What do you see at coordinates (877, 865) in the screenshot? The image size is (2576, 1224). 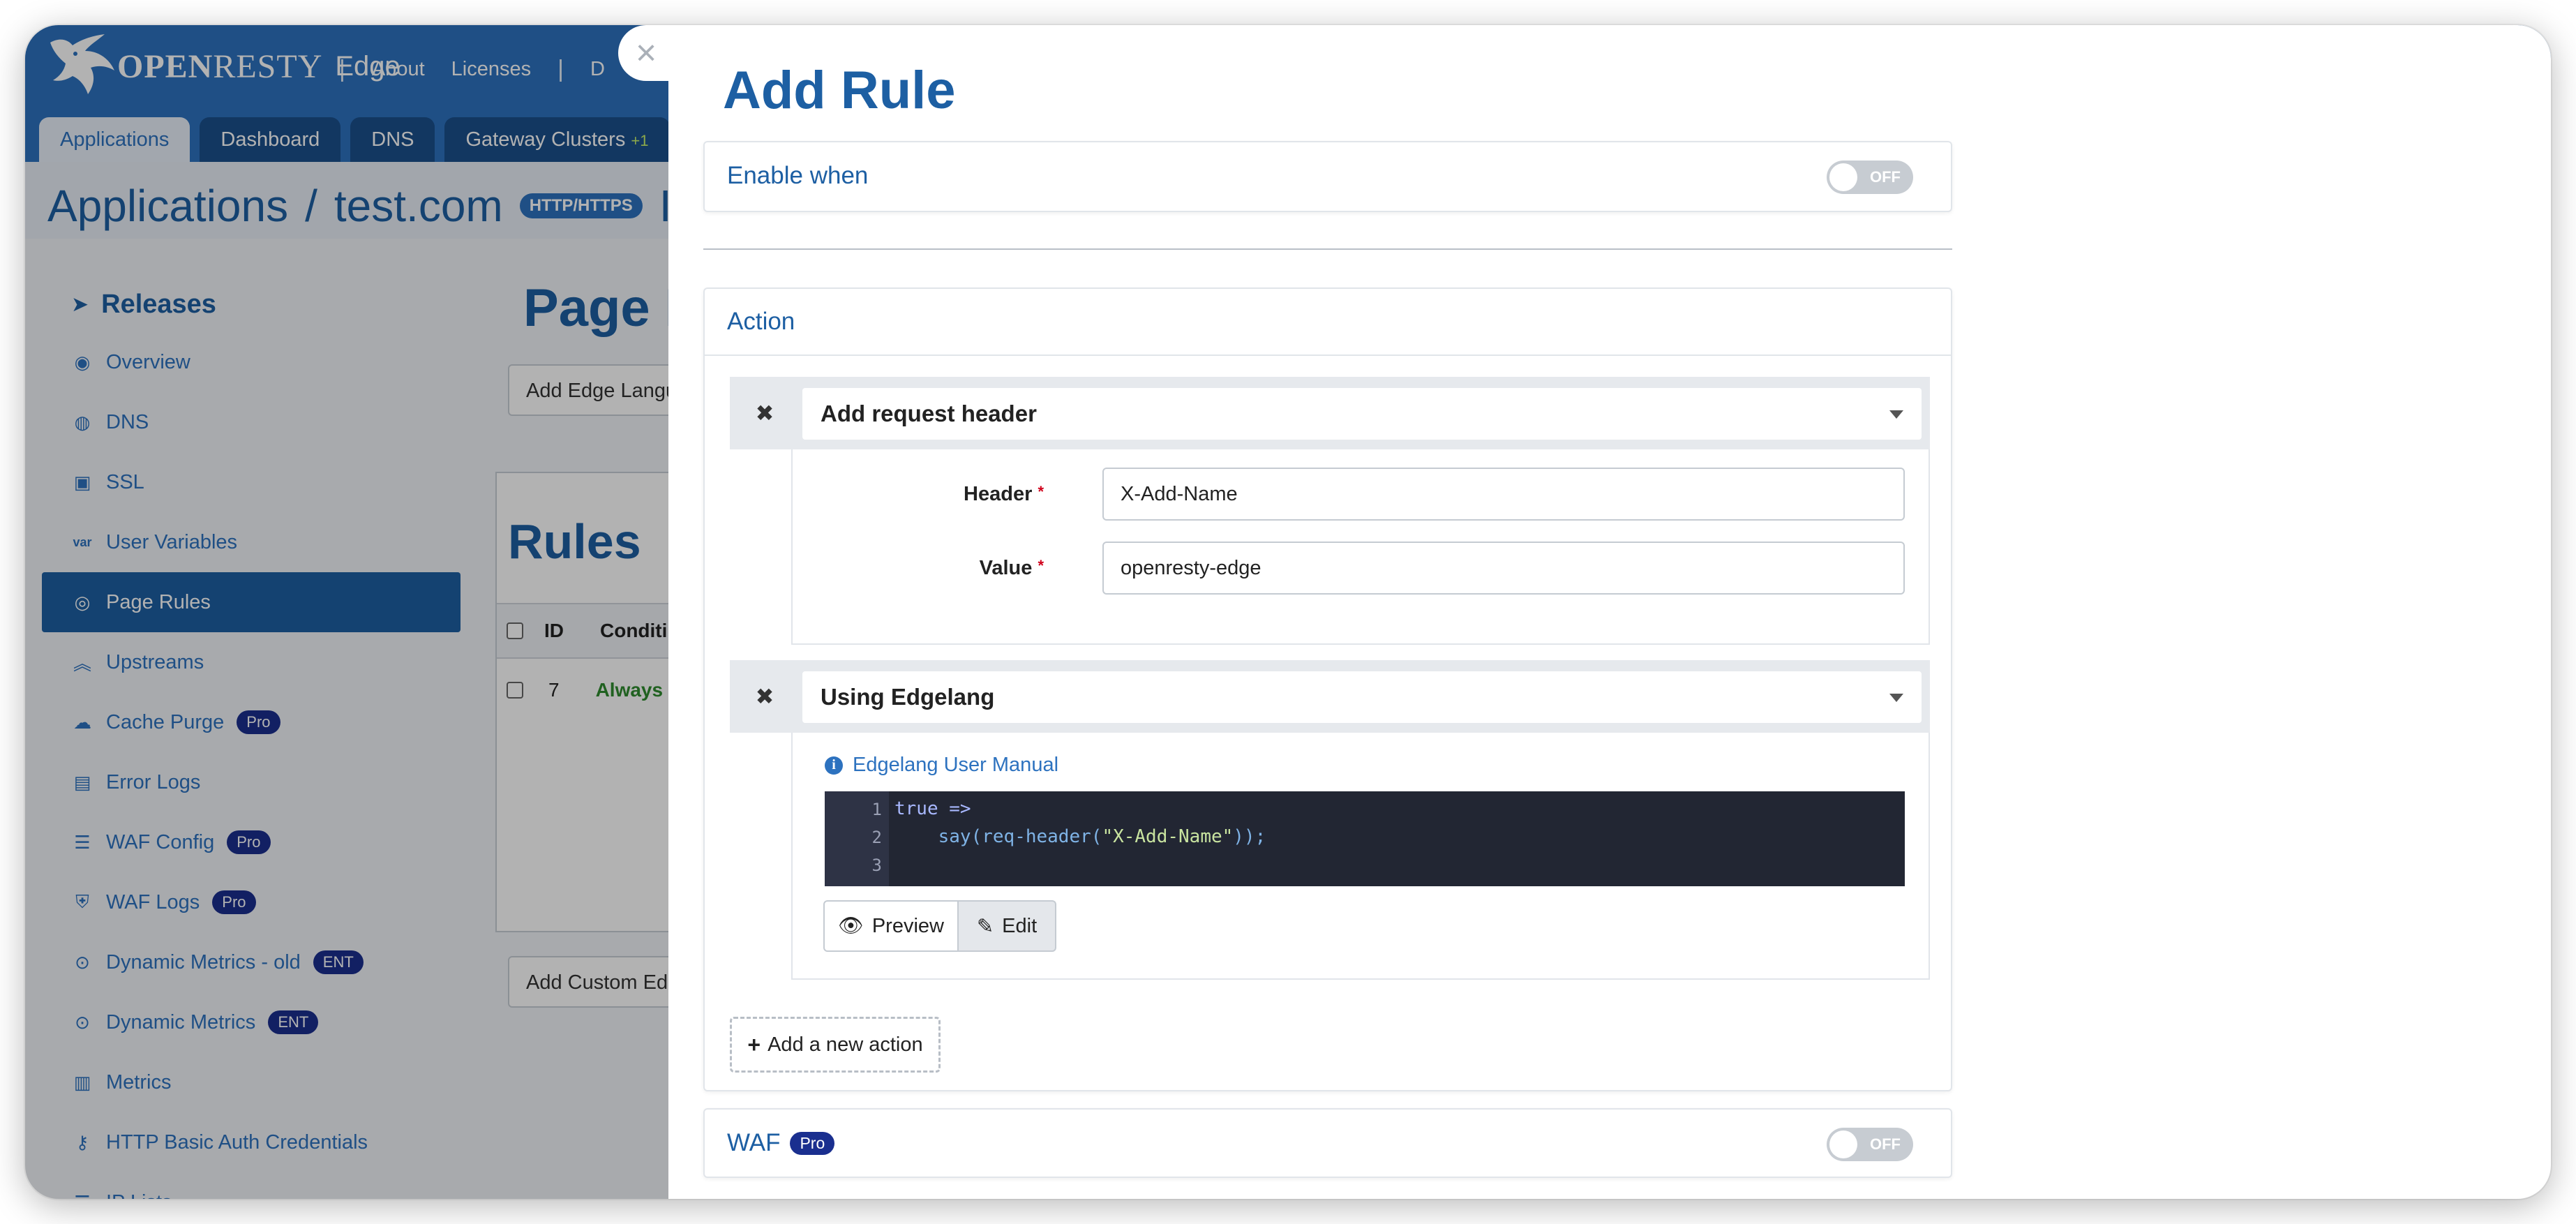 I see `line-number: 3` at bounding box center [877, 865].